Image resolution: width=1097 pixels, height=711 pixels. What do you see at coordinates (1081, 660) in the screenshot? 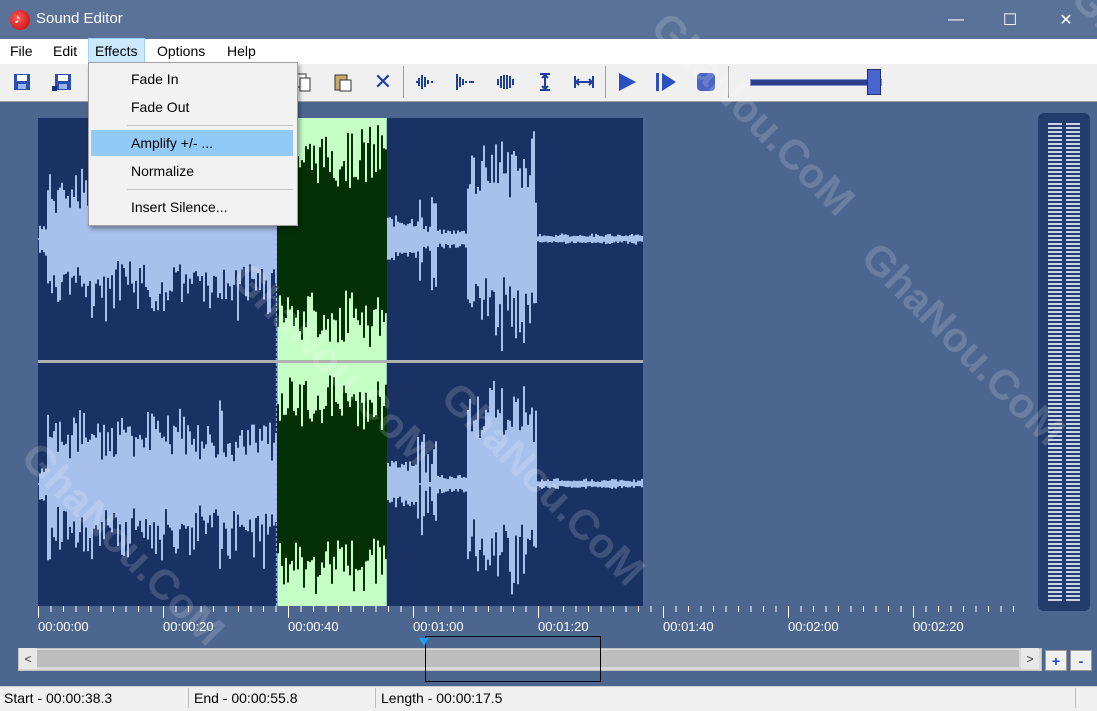
I see `zoom-out-button: -` at bounding box center [1081, 660].